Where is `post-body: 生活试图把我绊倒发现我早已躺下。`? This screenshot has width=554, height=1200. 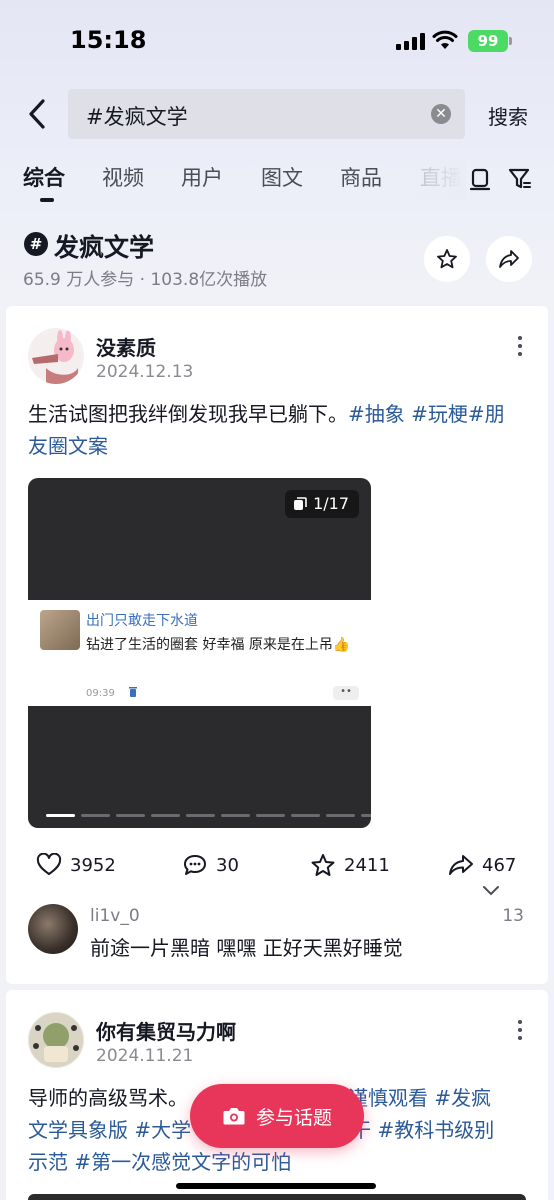
post-body: 生活试图把我绊倒发现我早已躺下。 is located at coordinates (188, 414).